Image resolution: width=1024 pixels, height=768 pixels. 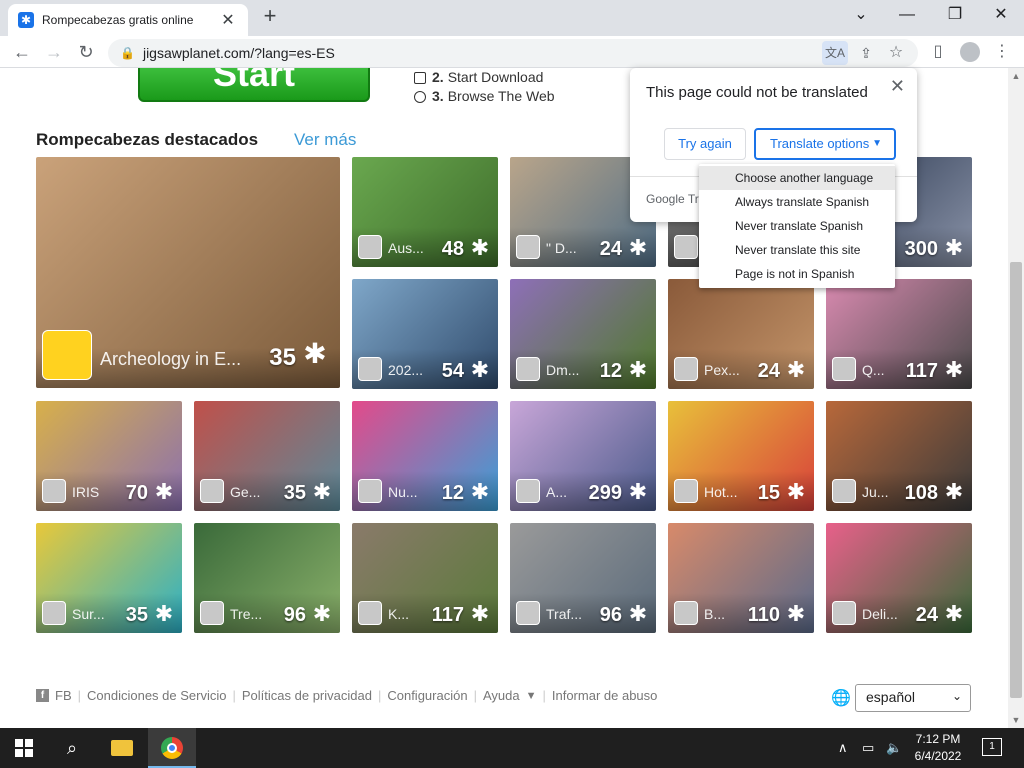 I want to click on translate-icon: 文A, so click(x=835, y=53).